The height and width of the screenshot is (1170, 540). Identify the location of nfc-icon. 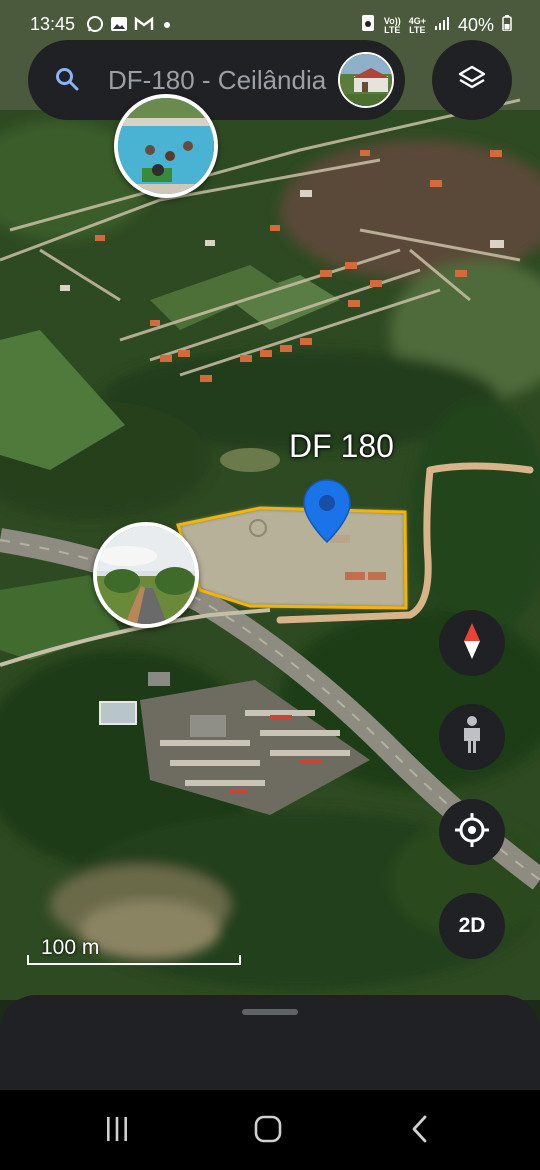
(368, 25).